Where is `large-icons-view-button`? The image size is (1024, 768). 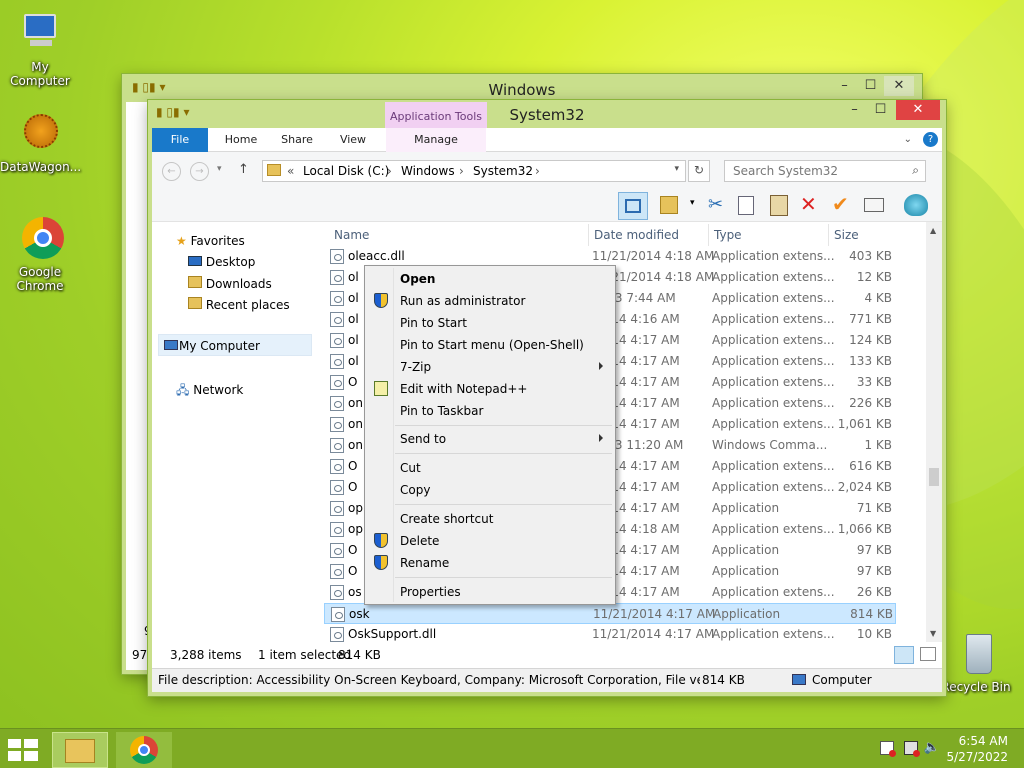 large-icons-view-button is located at coordinates (928, 654).